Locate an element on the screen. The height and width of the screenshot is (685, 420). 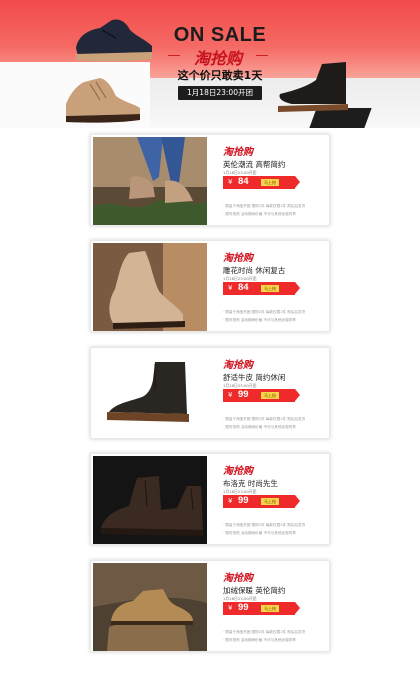
product-name: 舒适牛皮 简约休闲 is located at coordinates (254, 377).